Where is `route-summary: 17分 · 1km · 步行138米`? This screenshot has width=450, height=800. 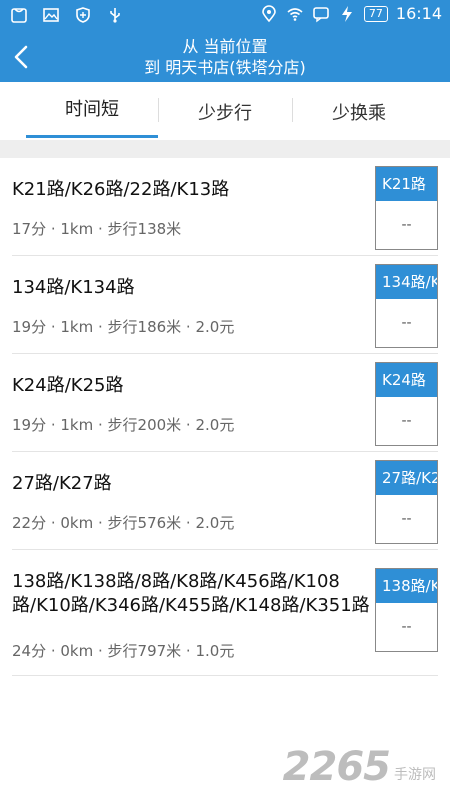 route-summary: 17分 · 1km · 步行138米 is located at coordinates (97, 229).